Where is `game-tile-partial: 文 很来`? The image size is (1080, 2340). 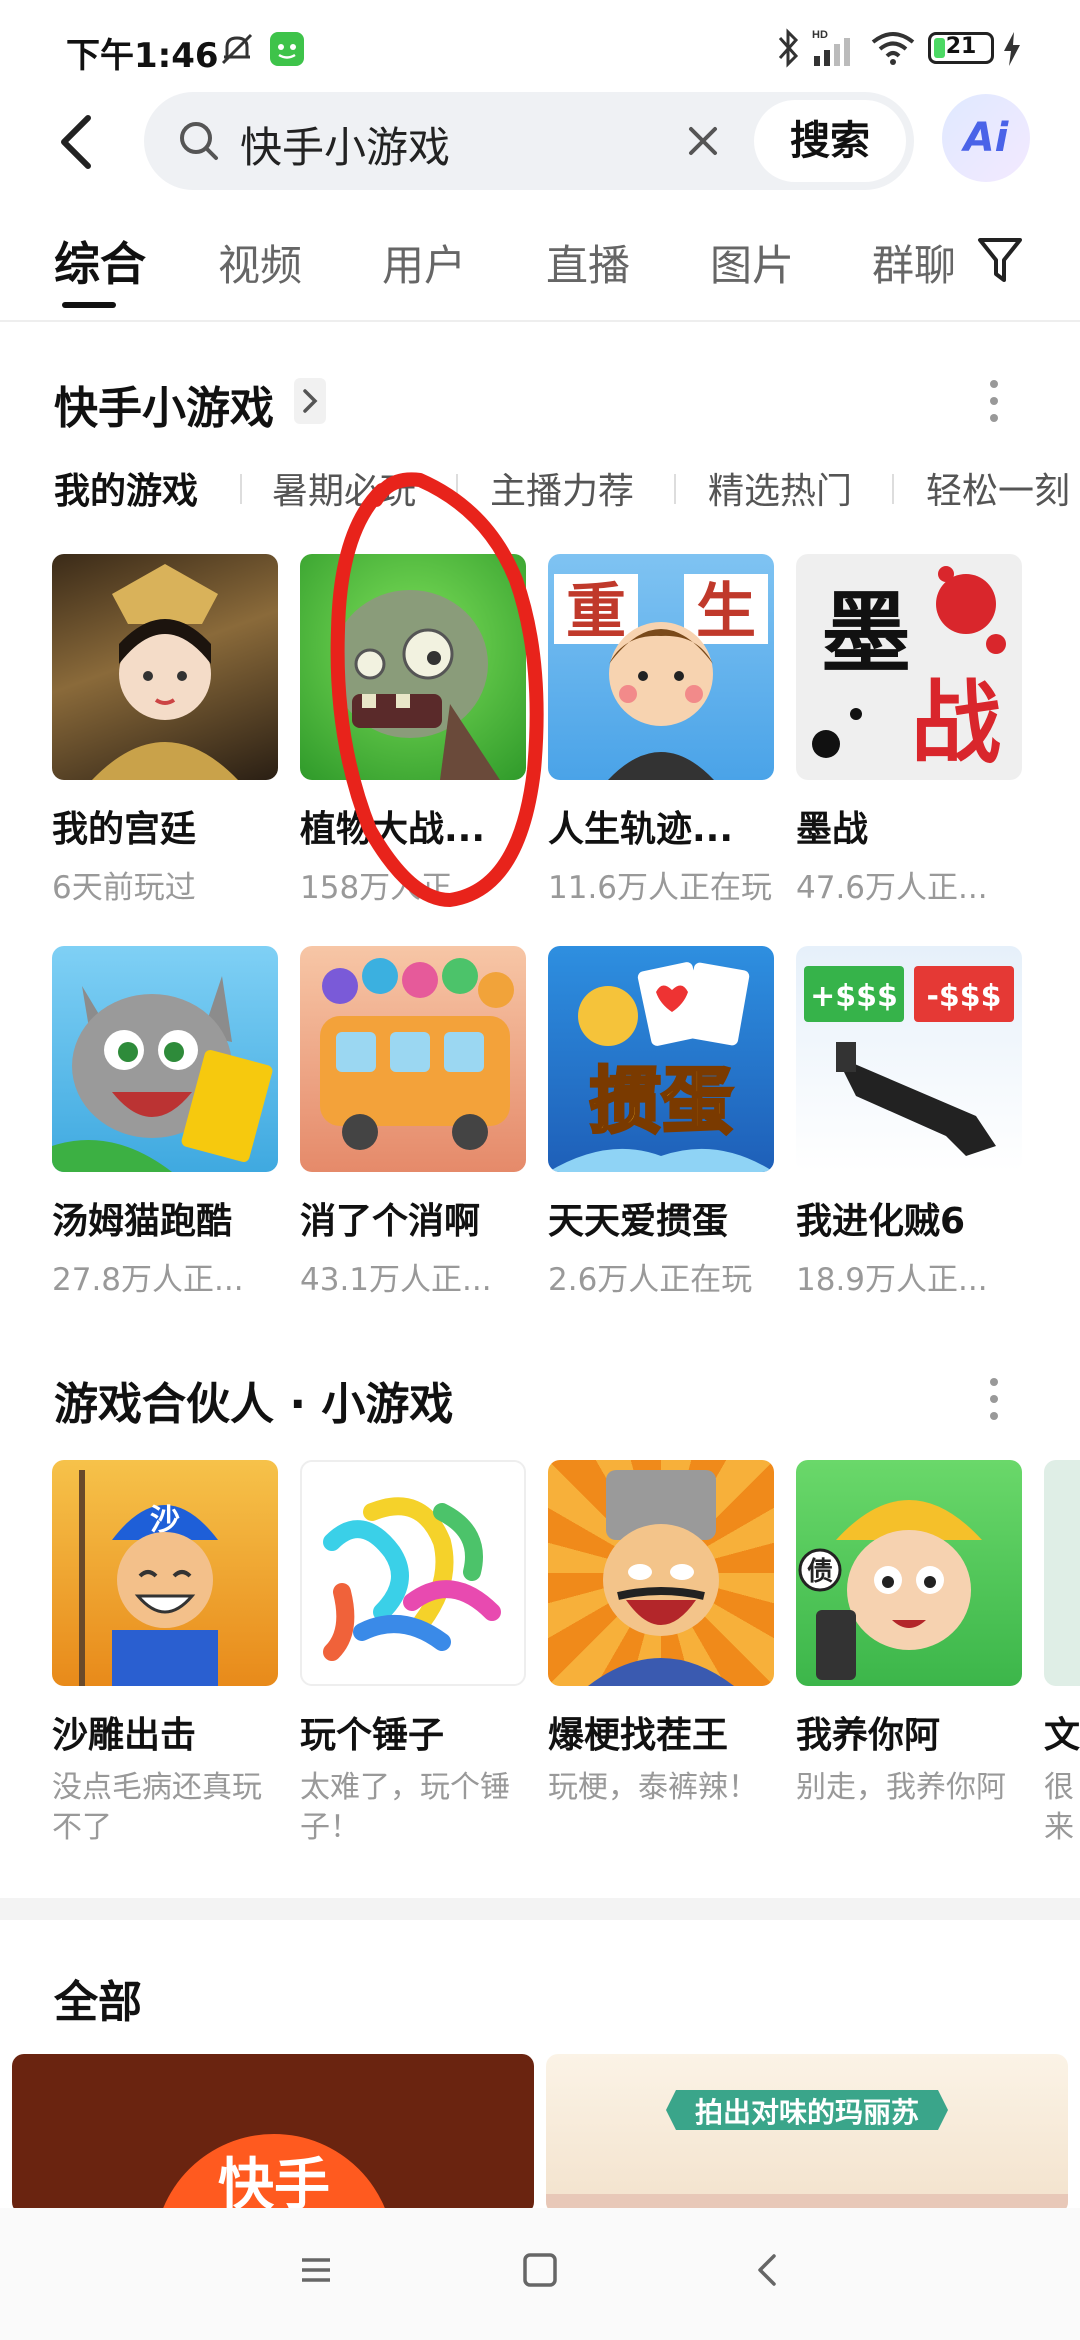
game-tile-partial: 文 很来 is located at coordinates (1062, 1654).